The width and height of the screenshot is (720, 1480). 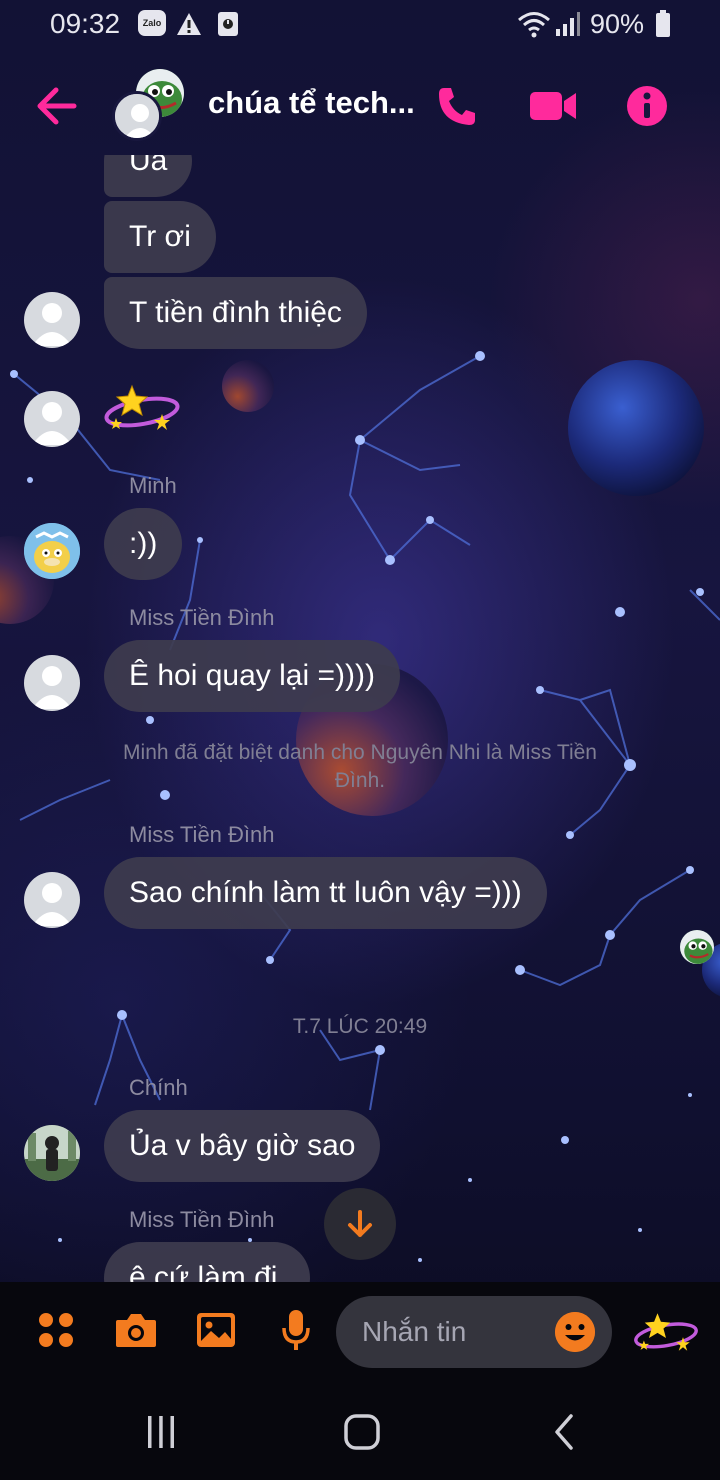 I want to click on camera-button, so click(x=136, y=1330).